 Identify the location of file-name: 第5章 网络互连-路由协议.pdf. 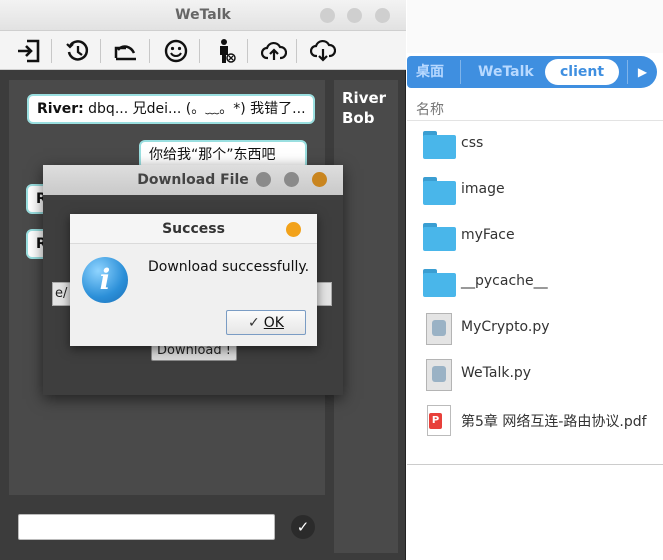
(554, 422).